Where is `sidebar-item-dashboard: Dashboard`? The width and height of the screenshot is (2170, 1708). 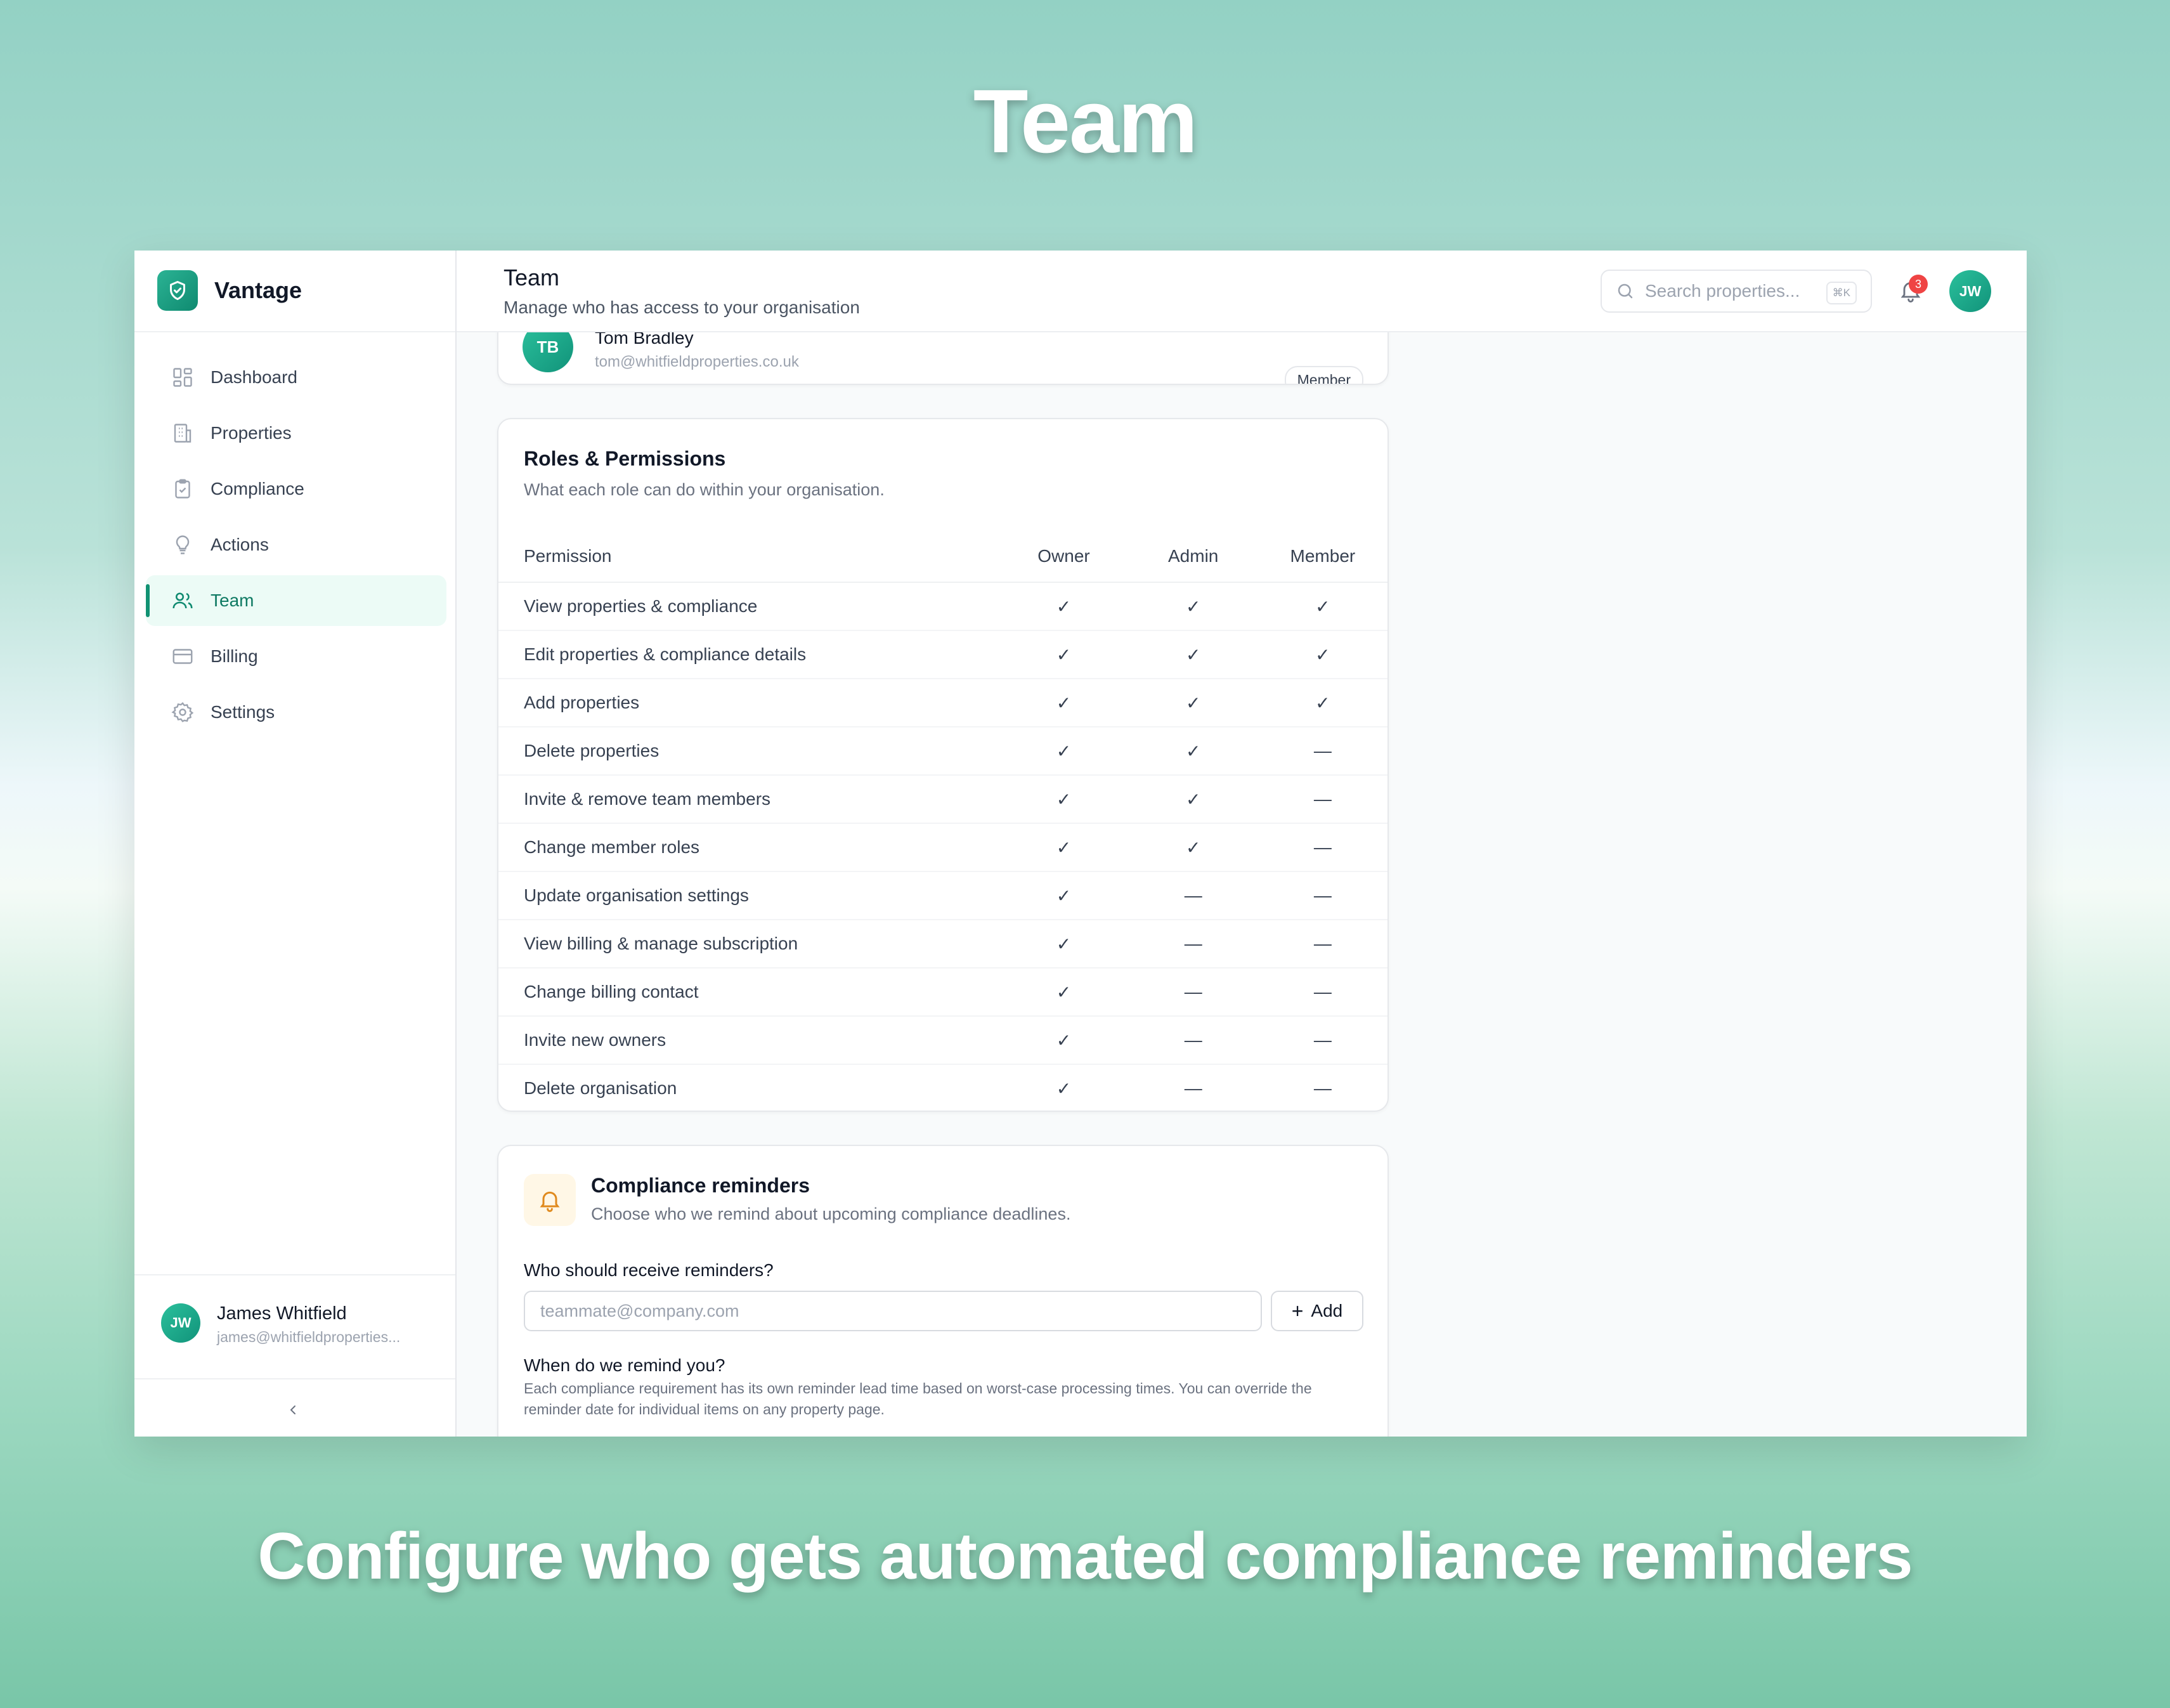 sidebar-item-dashboard: Dashboard is located at coordinates (296, 377).